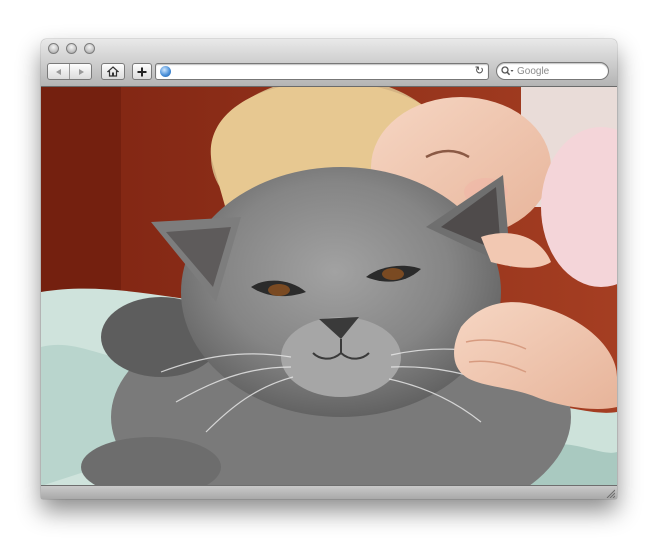 The width and height of the screenshot is (658, 541). I want to click on back-arrow-icon, so click(58, 71).